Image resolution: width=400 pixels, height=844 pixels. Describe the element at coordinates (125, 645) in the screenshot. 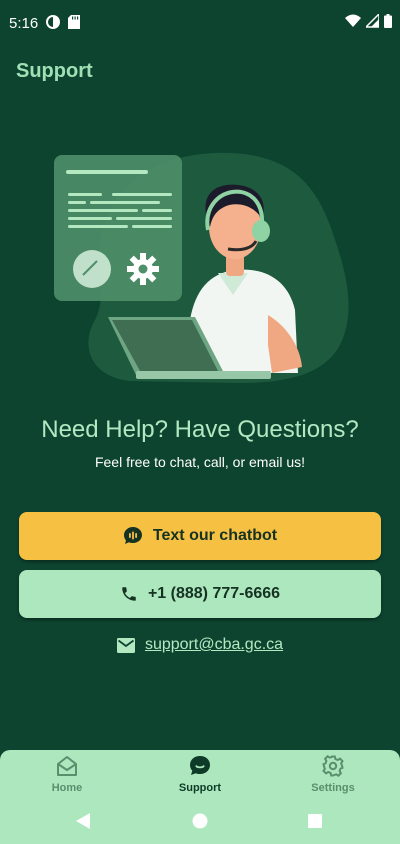

I see `mail-icon` at that location.